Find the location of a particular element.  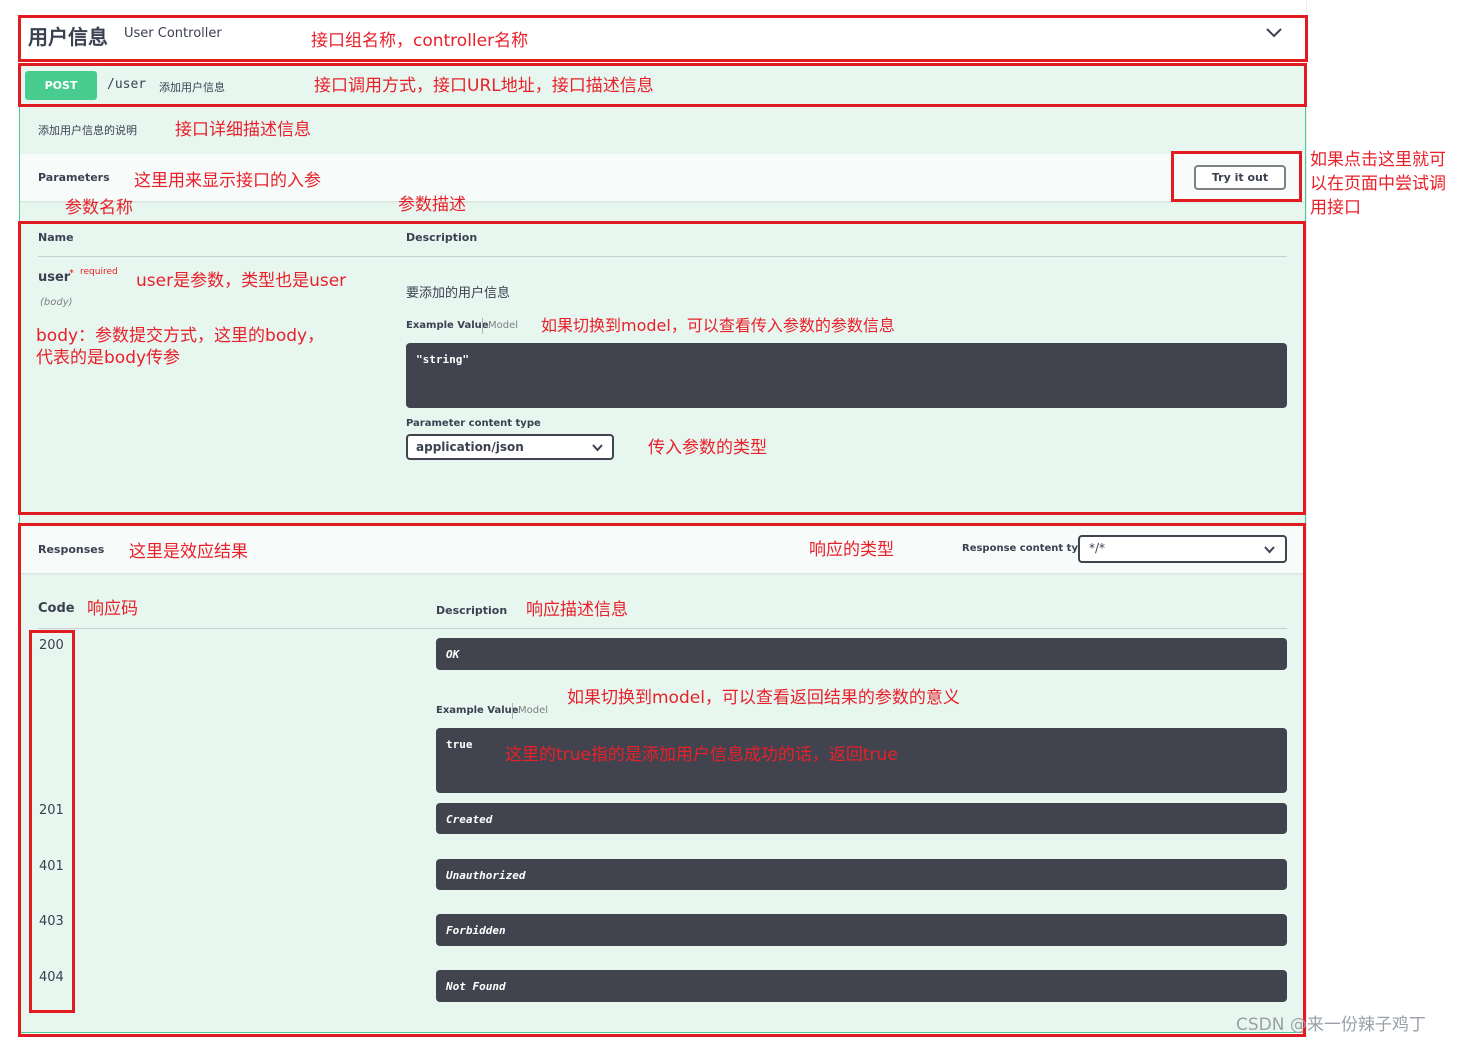

annotation-name-col: 参数名称 is located at coordinates (99, 208).